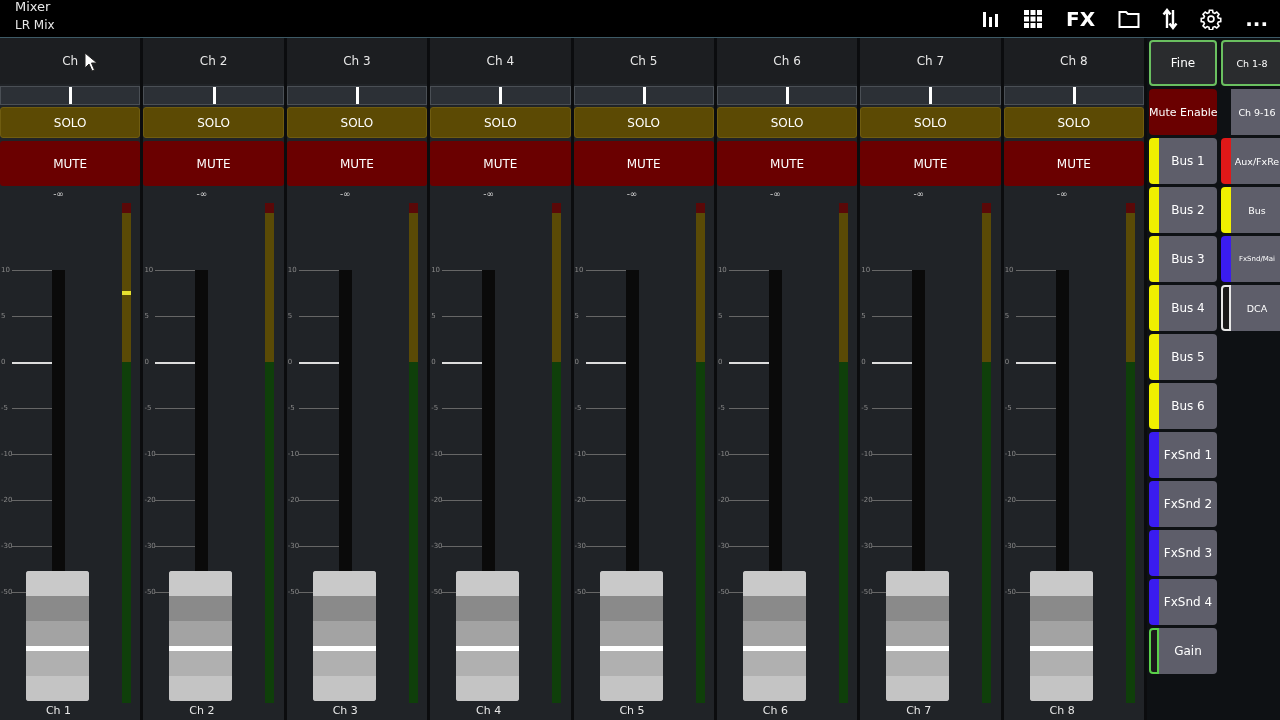 The image size is (1280, 720). What do you see at coordinates (1170, 18) in the screenshot?
I see `swap-arrows-icon` at bounding box center [1170, 18].